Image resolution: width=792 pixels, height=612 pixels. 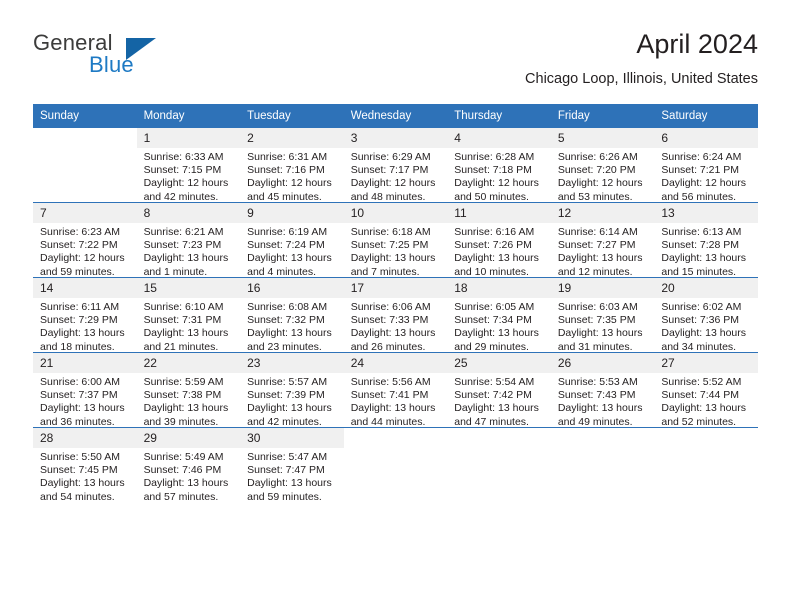 I want to click on daylight-text-line2: and 45 minutes., so click(x=284, y=196).